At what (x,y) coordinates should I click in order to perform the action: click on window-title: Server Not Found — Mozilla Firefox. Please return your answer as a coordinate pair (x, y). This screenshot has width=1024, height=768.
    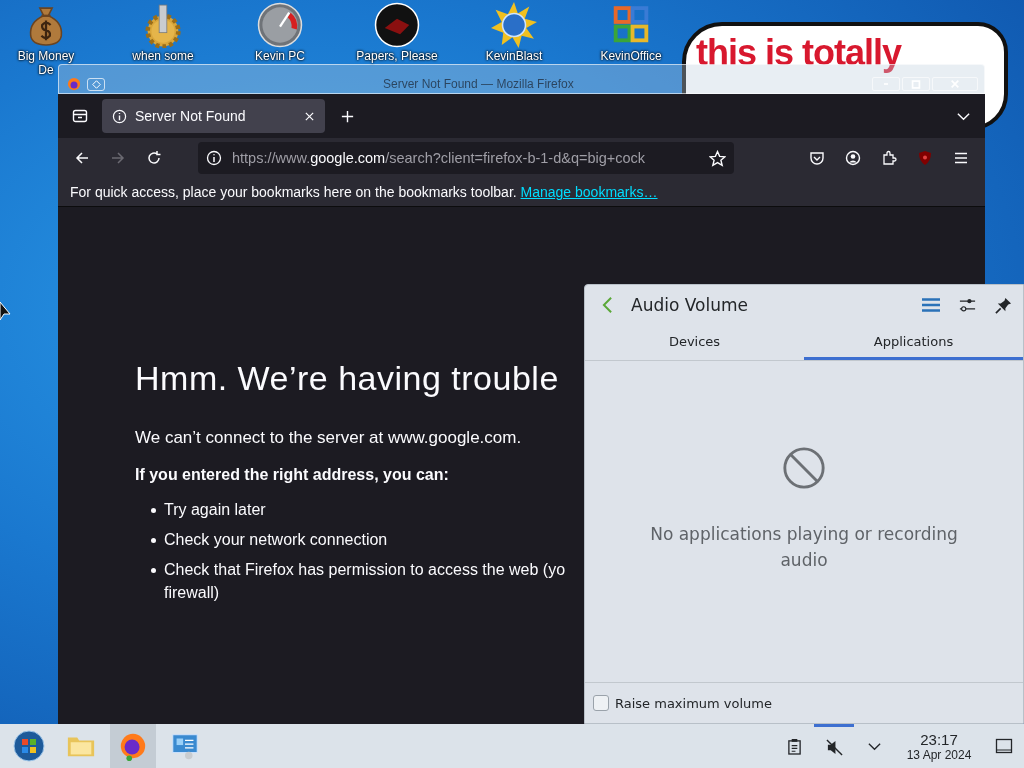
    Looking at the image, I should click on (478, 84).